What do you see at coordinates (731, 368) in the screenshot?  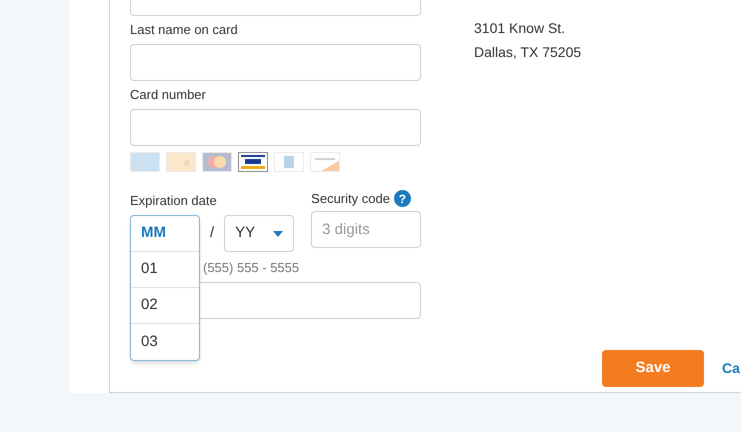 I see `cancel-link: Ca` at bounding box center [731, 368].